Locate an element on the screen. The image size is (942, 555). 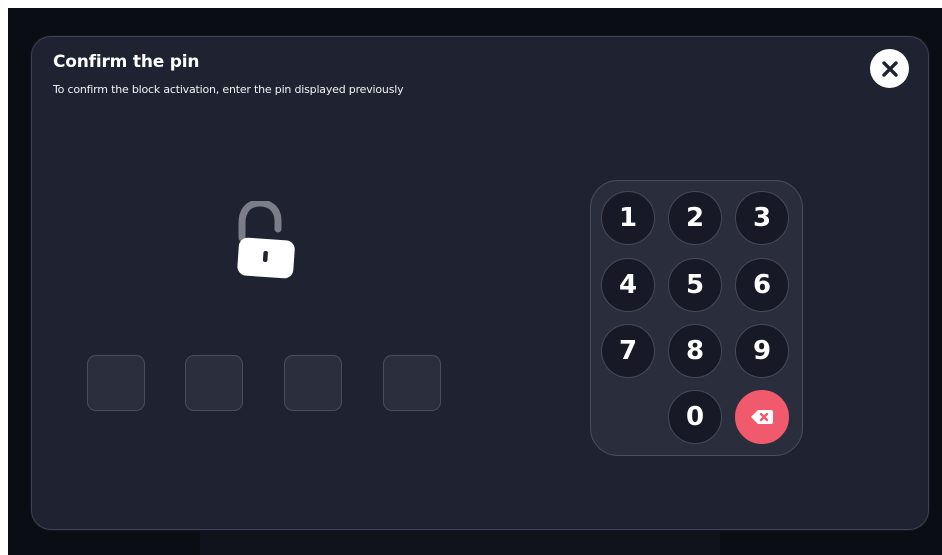
dialog-title: Confirm the pin is located at coordinates (126, 62).